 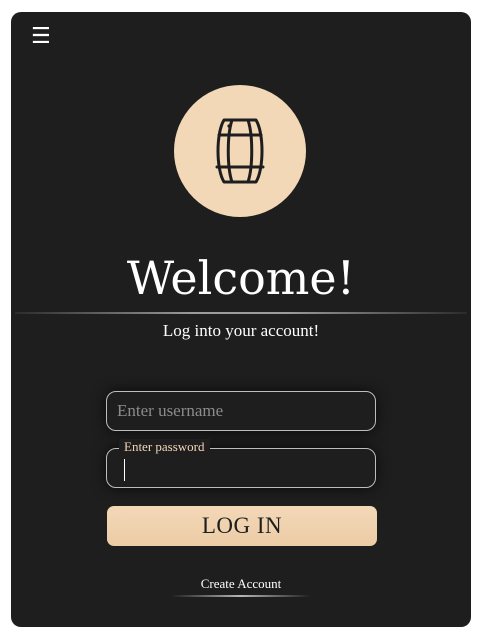 What do you see at coordinates (241, 313) in the screenshot?
I see `title-divider` at bounding box center [241, 313].